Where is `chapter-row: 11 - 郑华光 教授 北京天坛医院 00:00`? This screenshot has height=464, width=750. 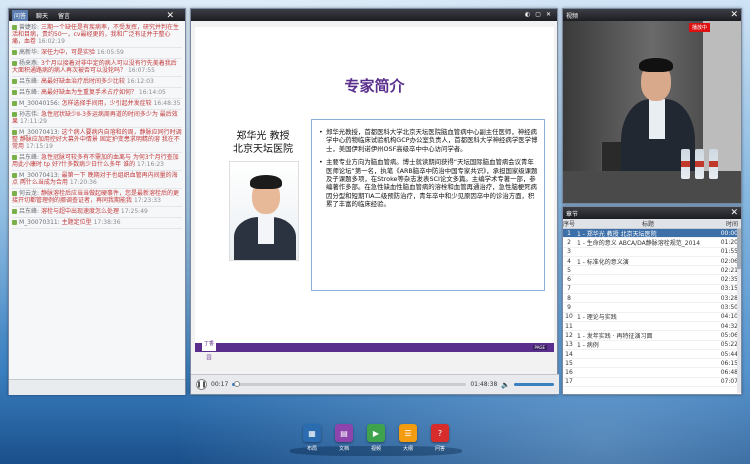 chapter-row: 11 - 郑华光 教授 北京天坛医院 00:00 is located at coordinates (652, 234).